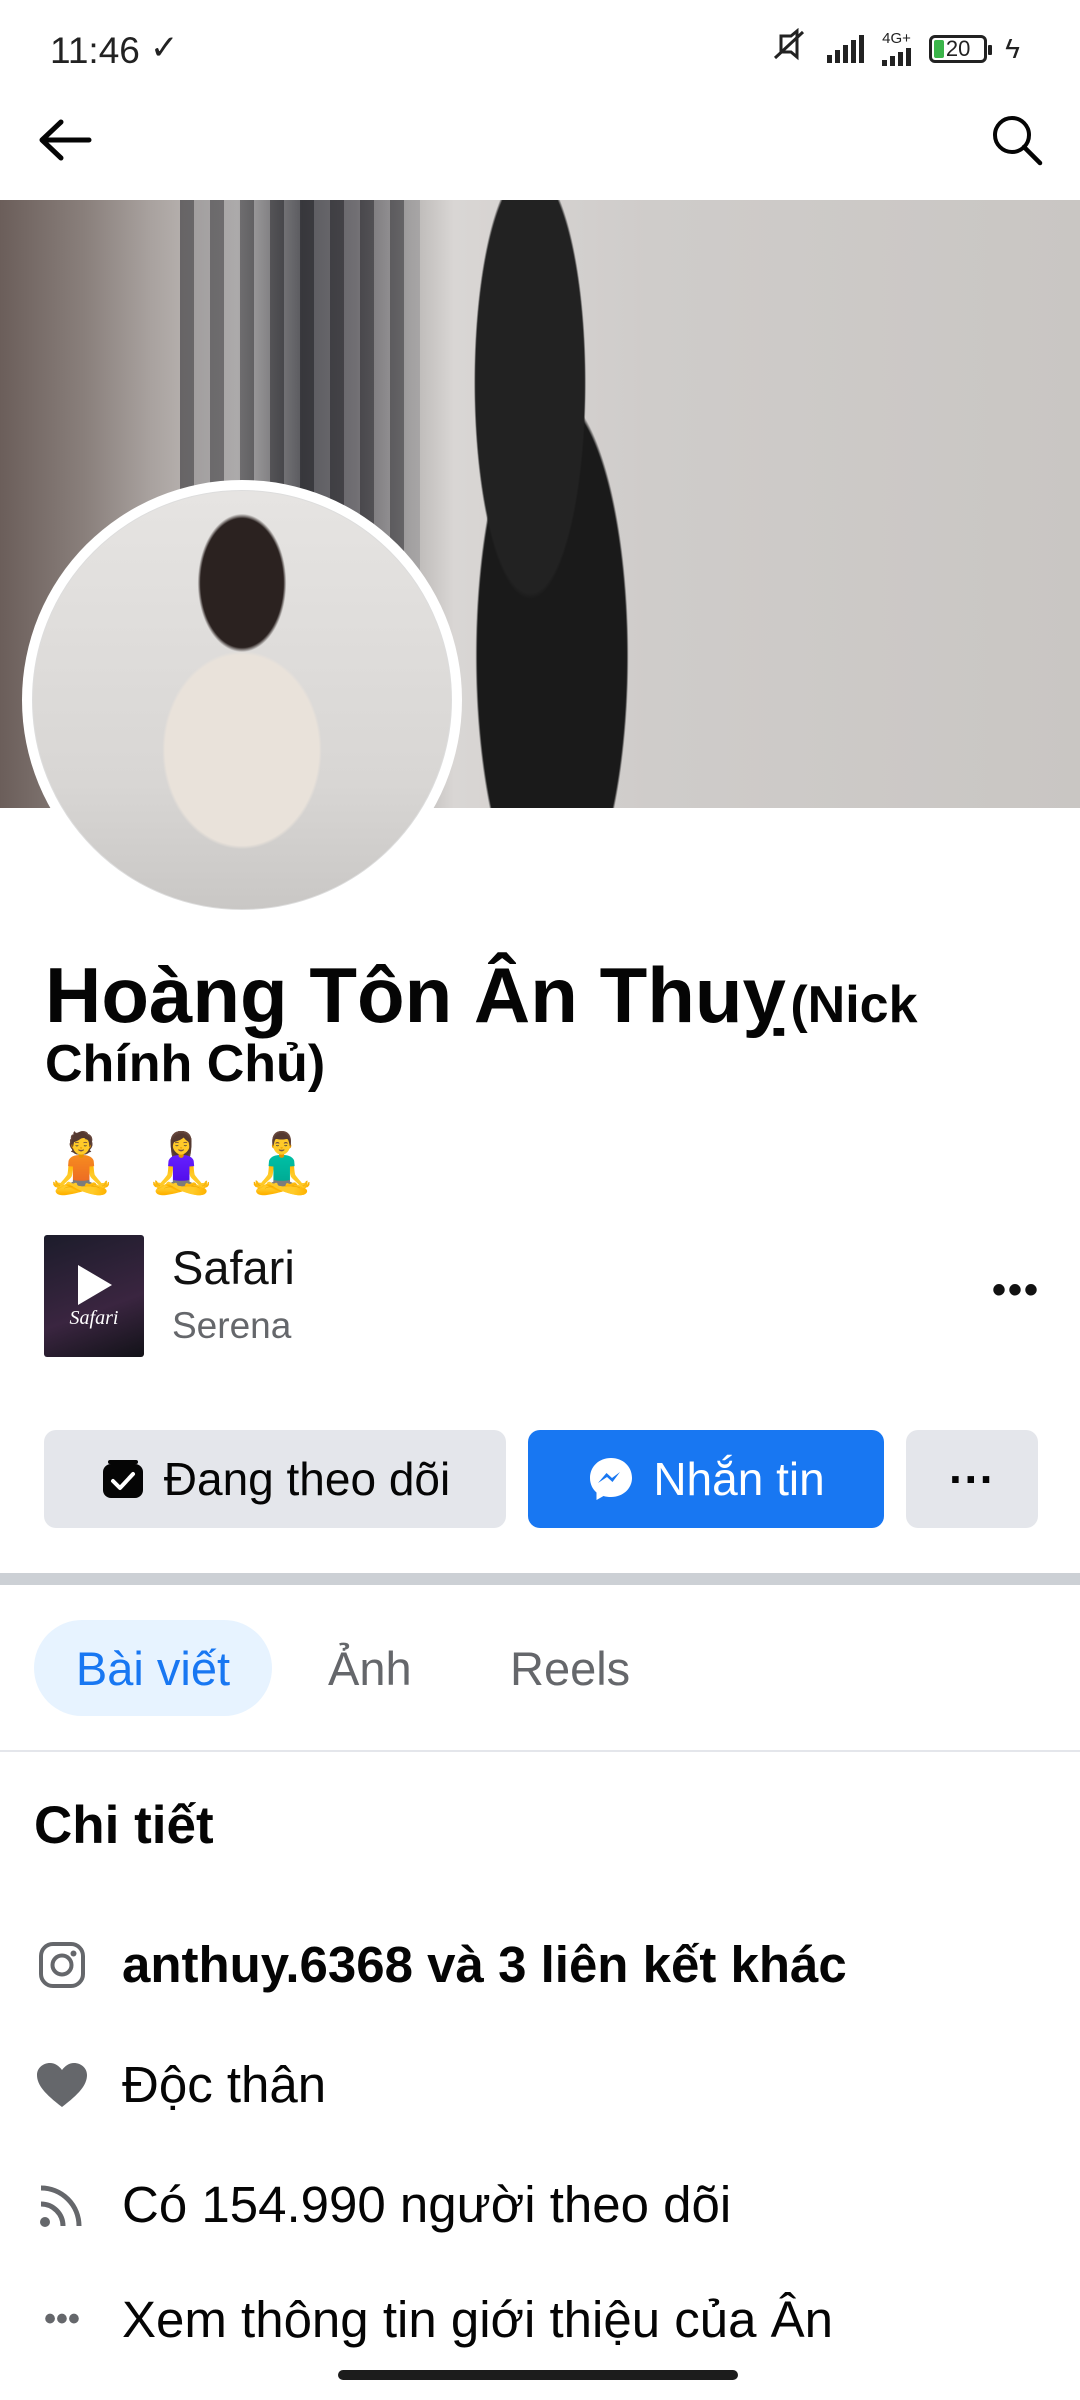 This screenshot has height=2400, width=1080. I want to click on arrow-left-icon, so click(65, 140).